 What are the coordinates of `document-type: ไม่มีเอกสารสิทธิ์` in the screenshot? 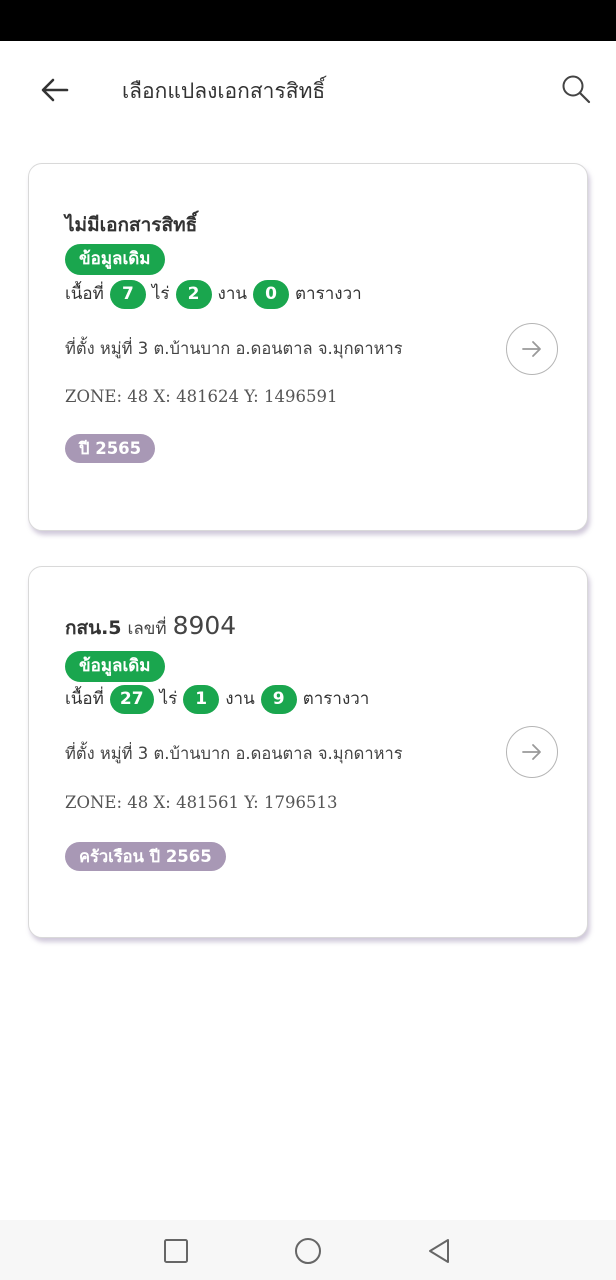 It's located at (131, 225).